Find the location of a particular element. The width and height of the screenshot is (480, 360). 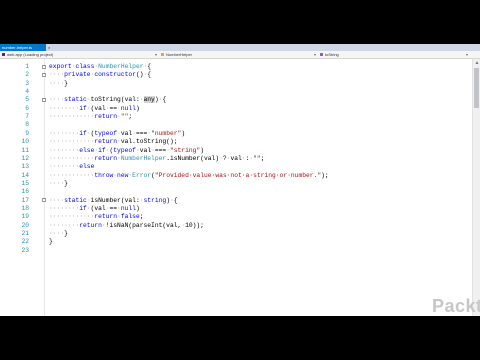

line-number: 1 is located at coordinates (27, 66).